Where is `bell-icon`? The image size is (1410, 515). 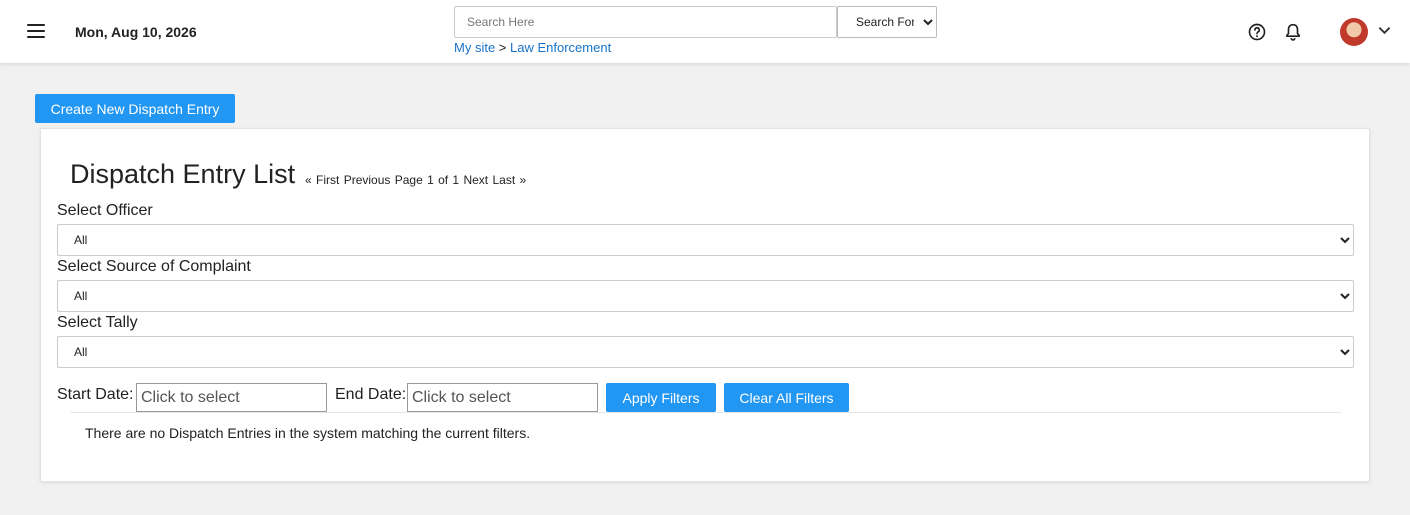
bell-icon is located at coordinates (1293, 32).